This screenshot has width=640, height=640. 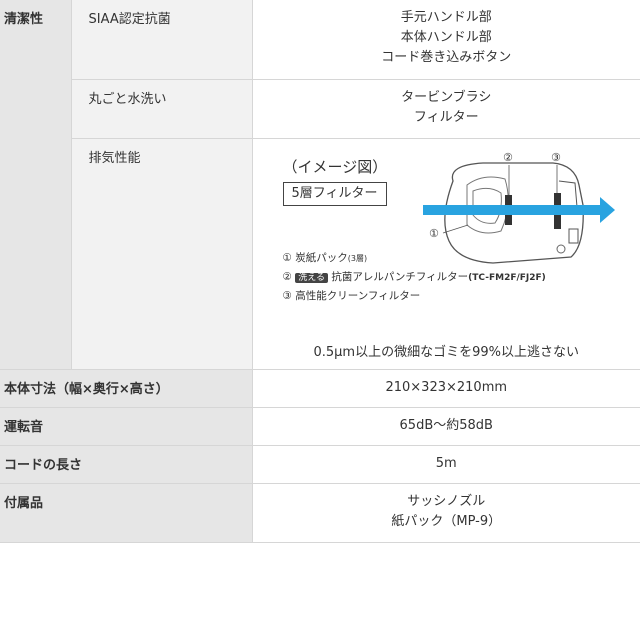 What do you see at coordinates (287, 295) in the screenshot?
I see `legend-marker: ③` at bounding box center [287, 295].